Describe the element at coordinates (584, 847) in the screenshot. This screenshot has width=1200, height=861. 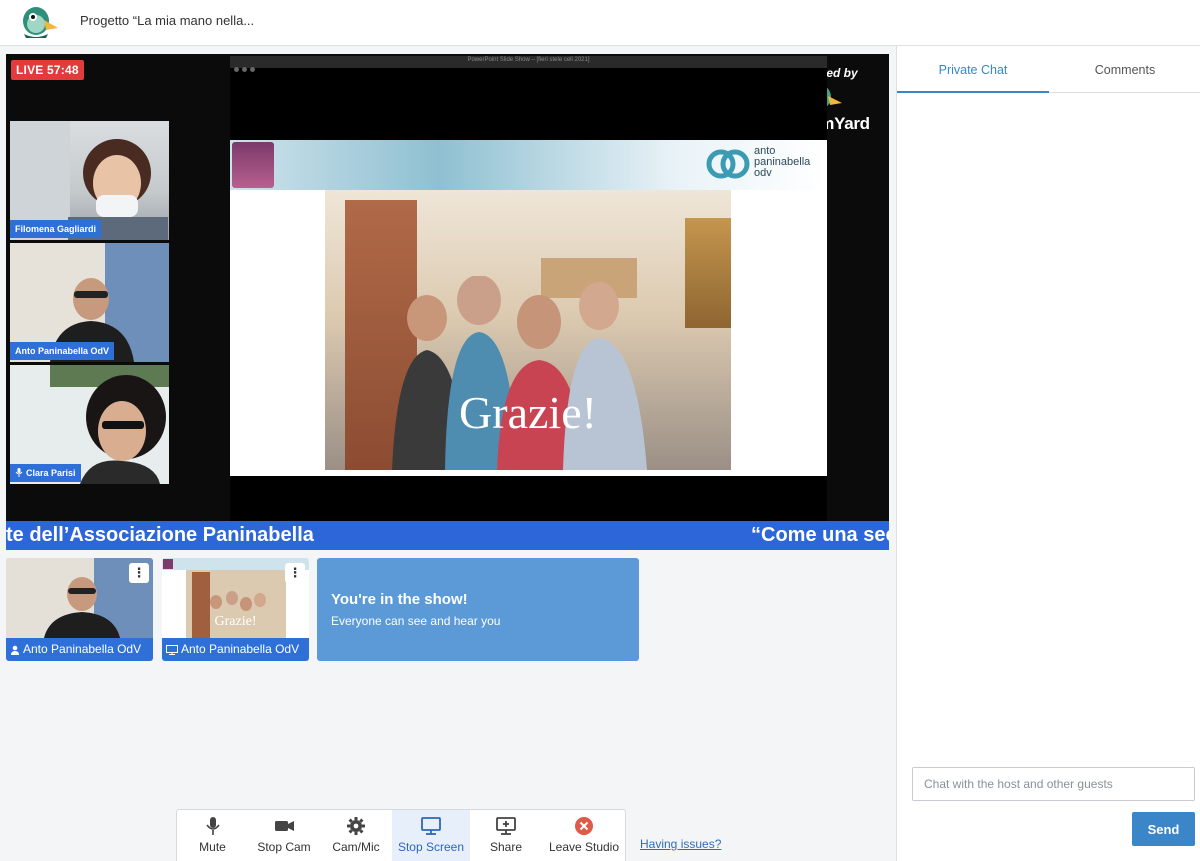
I see `leave-studio-label: Leave Studio` at that location.